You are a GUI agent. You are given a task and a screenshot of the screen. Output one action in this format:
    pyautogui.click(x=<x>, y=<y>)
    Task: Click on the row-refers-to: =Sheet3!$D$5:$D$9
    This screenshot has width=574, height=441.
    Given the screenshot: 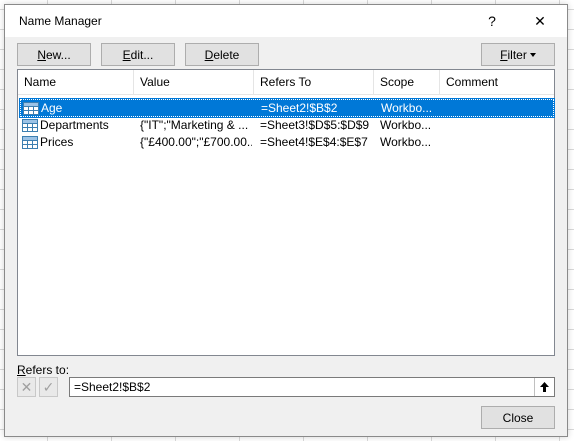 What is the action you would take?
    pyautogui.click(x=315, y=125)
    